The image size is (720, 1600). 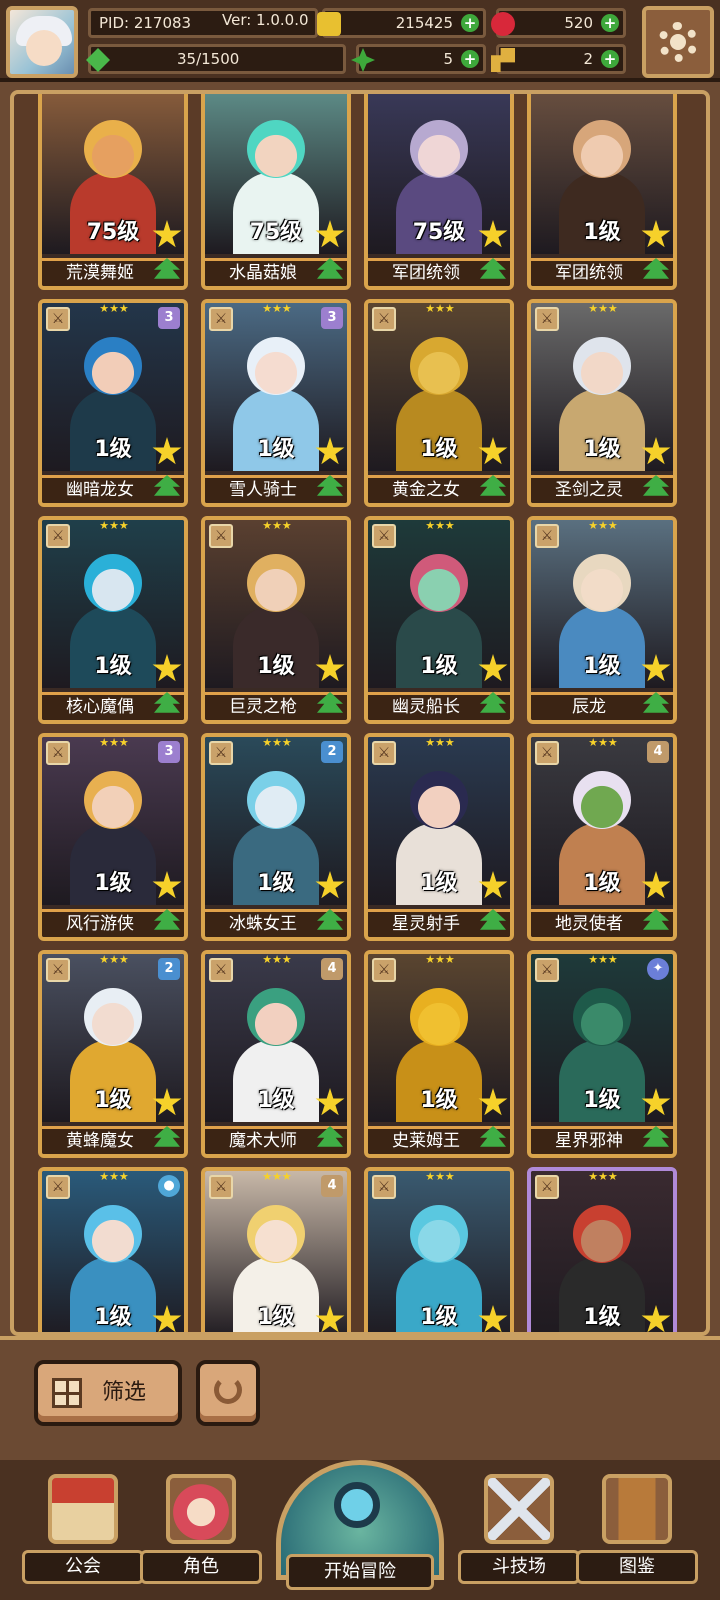 What do you see at coordinates (439, 403) in the screenshot?
I see `character-card: ⚔ ★★★ 1级 黄金之女` at bounding box center [439, 403].